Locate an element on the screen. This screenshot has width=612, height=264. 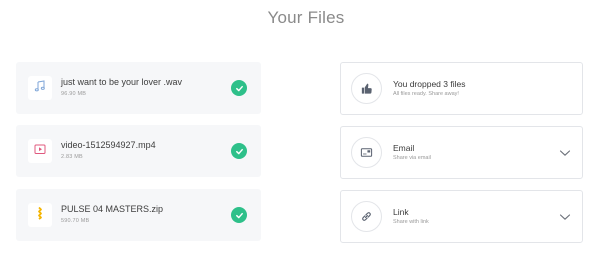
zip-file-icon is located at coordinates (40, 215).